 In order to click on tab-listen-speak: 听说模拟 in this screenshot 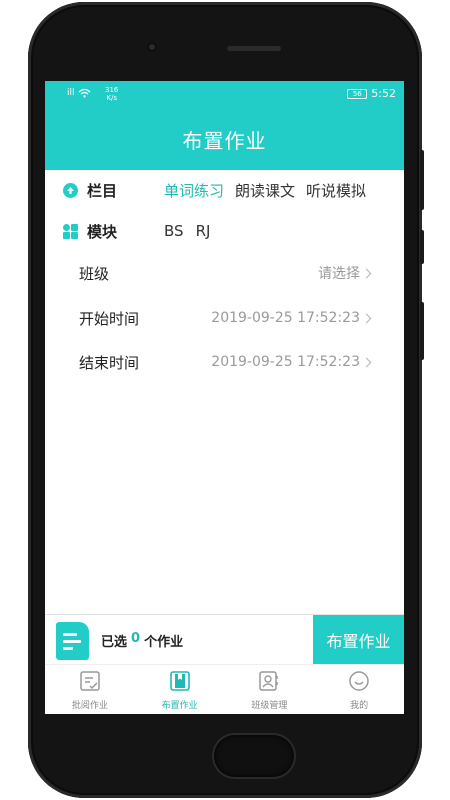, I will do `click(336, 190)`.